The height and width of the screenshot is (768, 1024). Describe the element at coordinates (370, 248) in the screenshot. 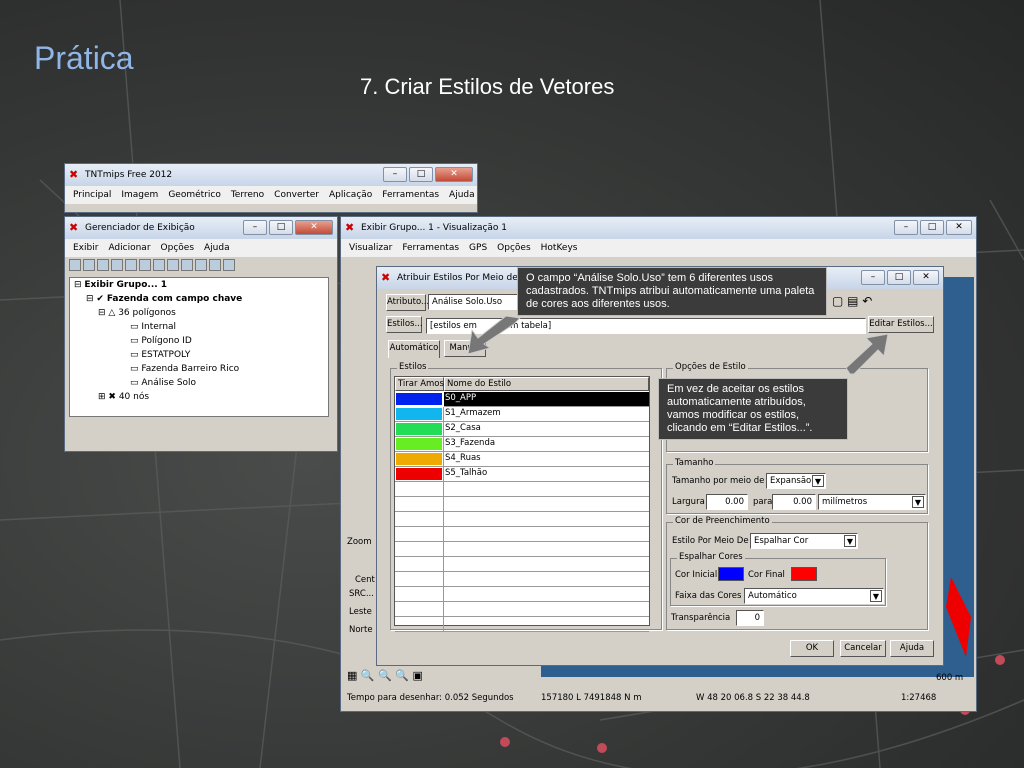

I see `menu-visualizar: Visualizar` at that location.